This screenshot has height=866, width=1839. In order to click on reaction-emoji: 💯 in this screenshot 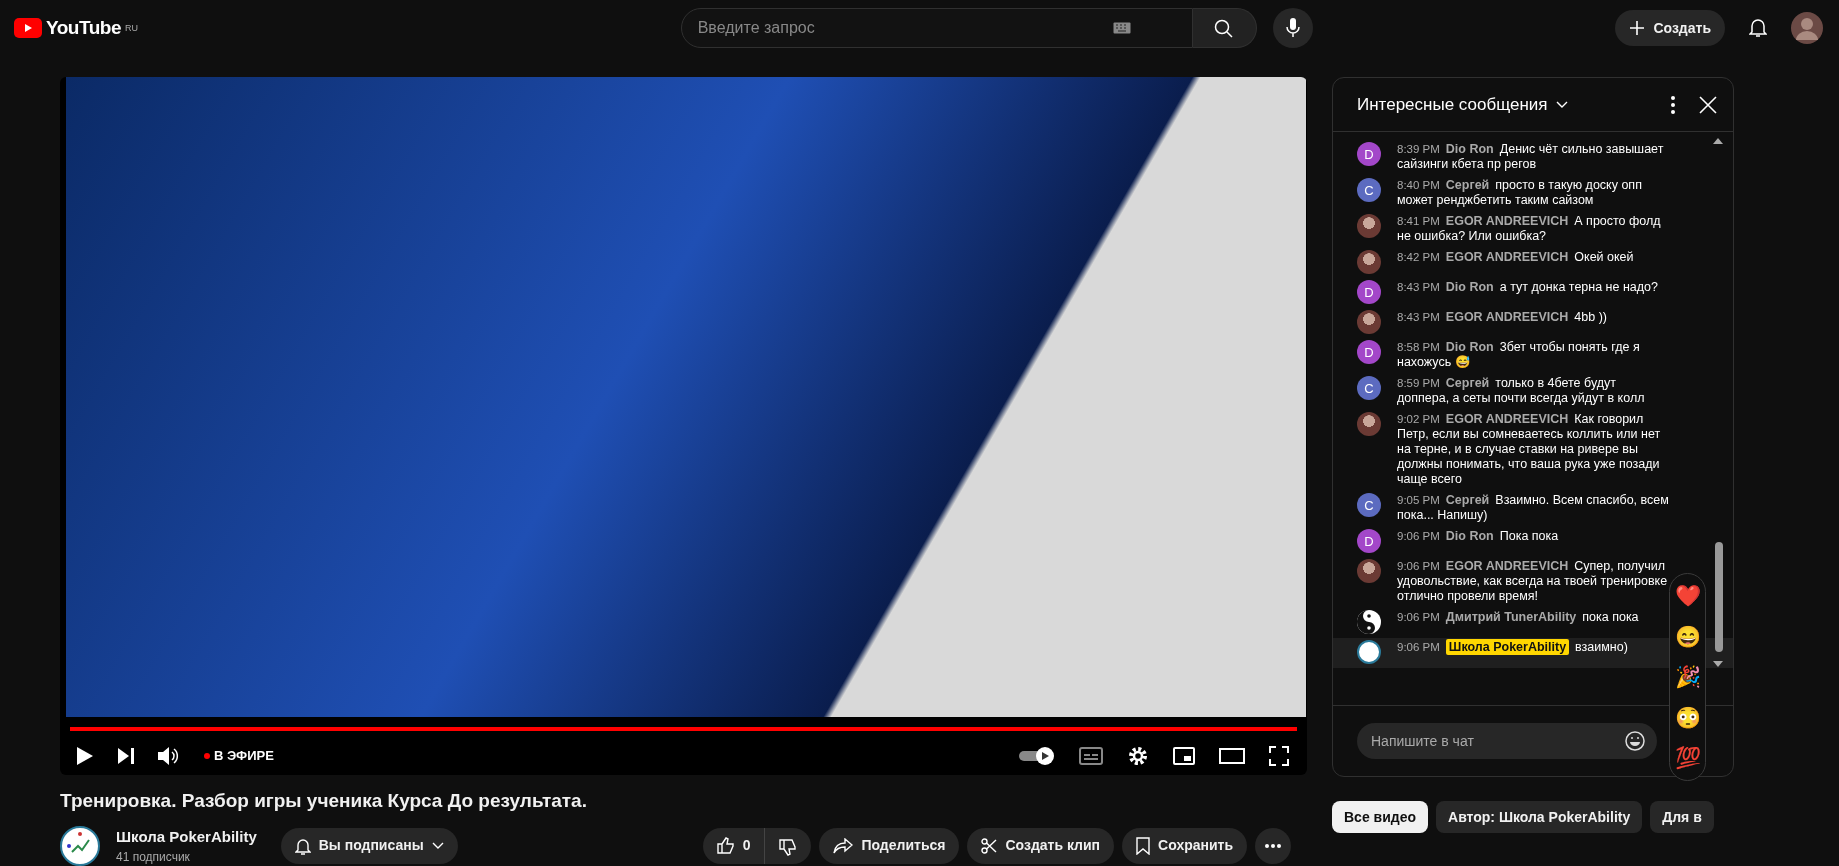, I will do `click(1687, 758)`.